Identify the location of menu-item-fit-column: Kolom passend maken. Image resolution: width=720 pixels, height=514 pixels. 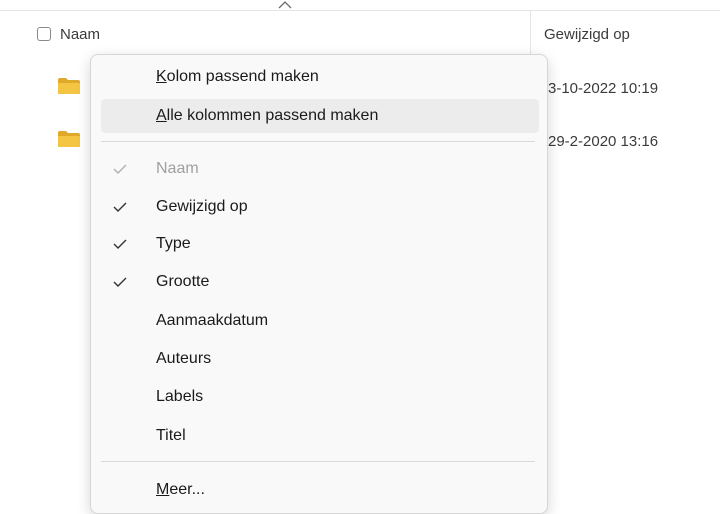
(320, 77).